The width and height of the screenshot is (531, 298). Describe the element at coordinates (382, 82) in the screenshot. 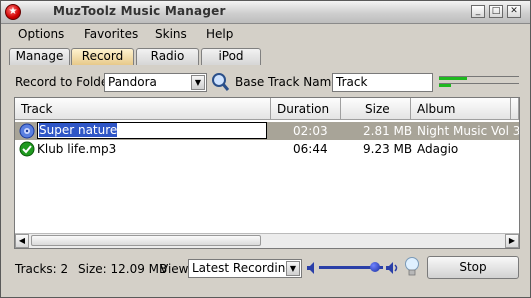

I see `base-track-input: Track` at that location.